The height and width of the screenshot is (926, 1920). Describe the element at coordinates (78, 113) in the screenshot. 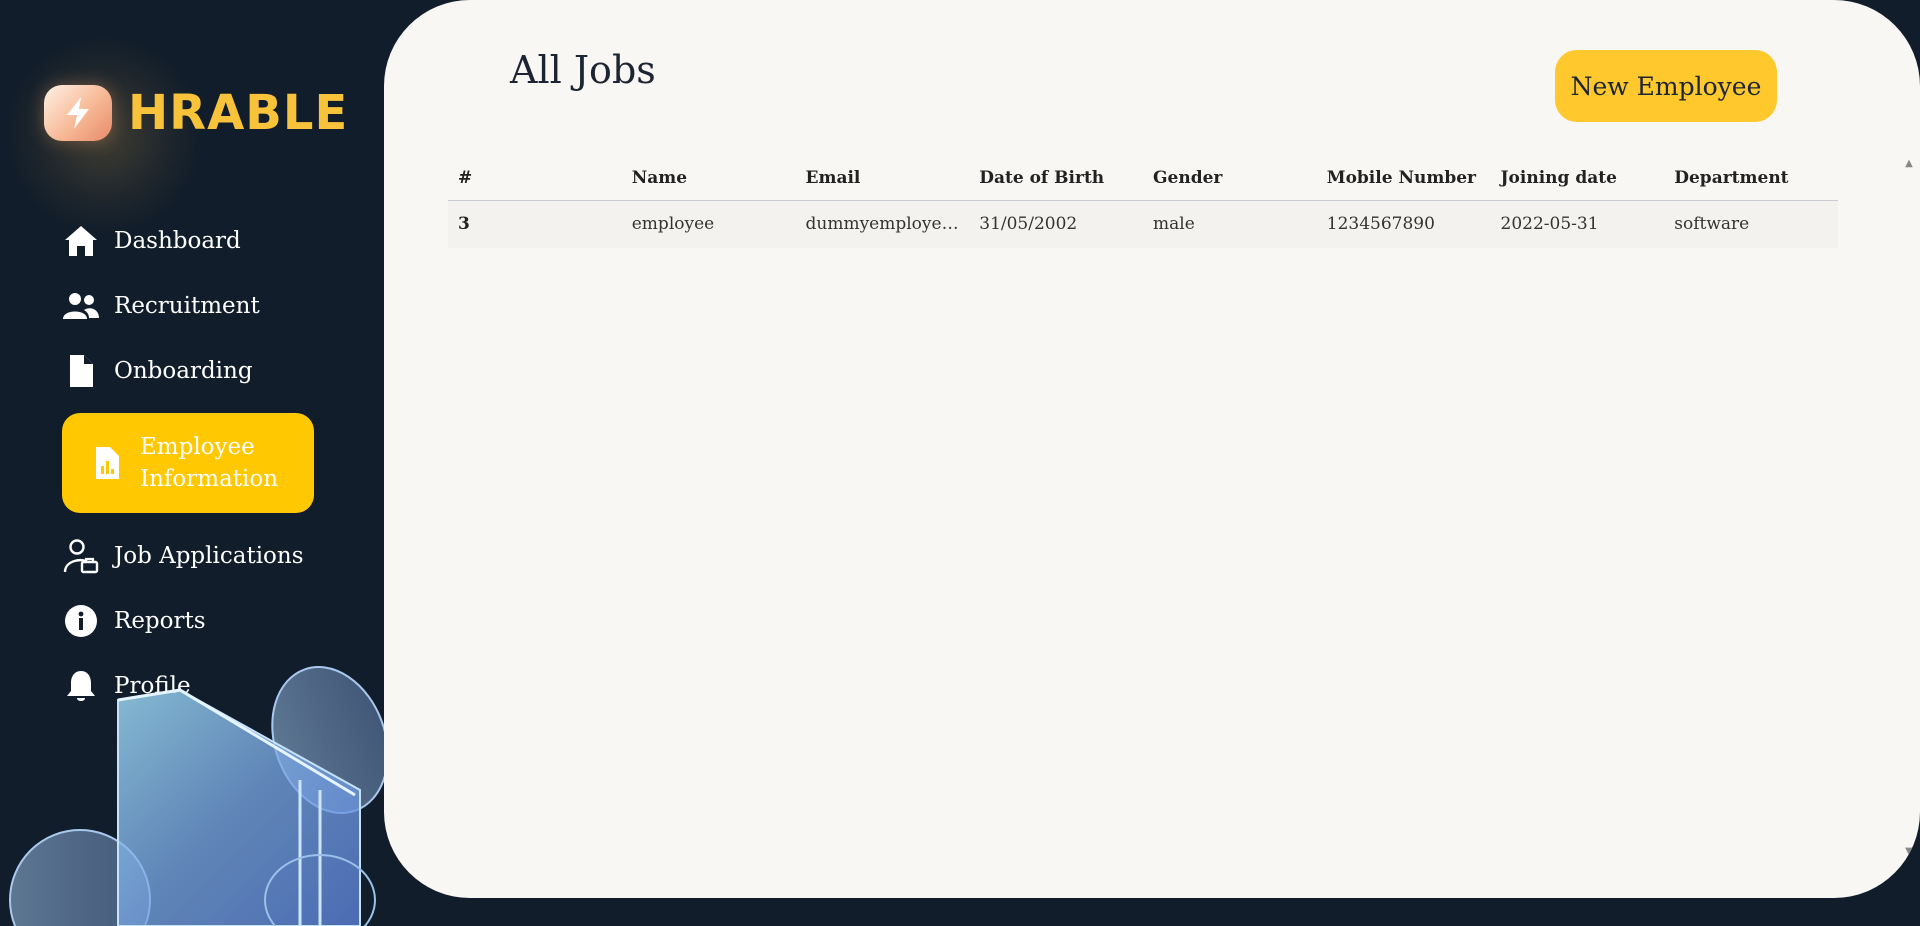

I see `lightning-icon` at that location.